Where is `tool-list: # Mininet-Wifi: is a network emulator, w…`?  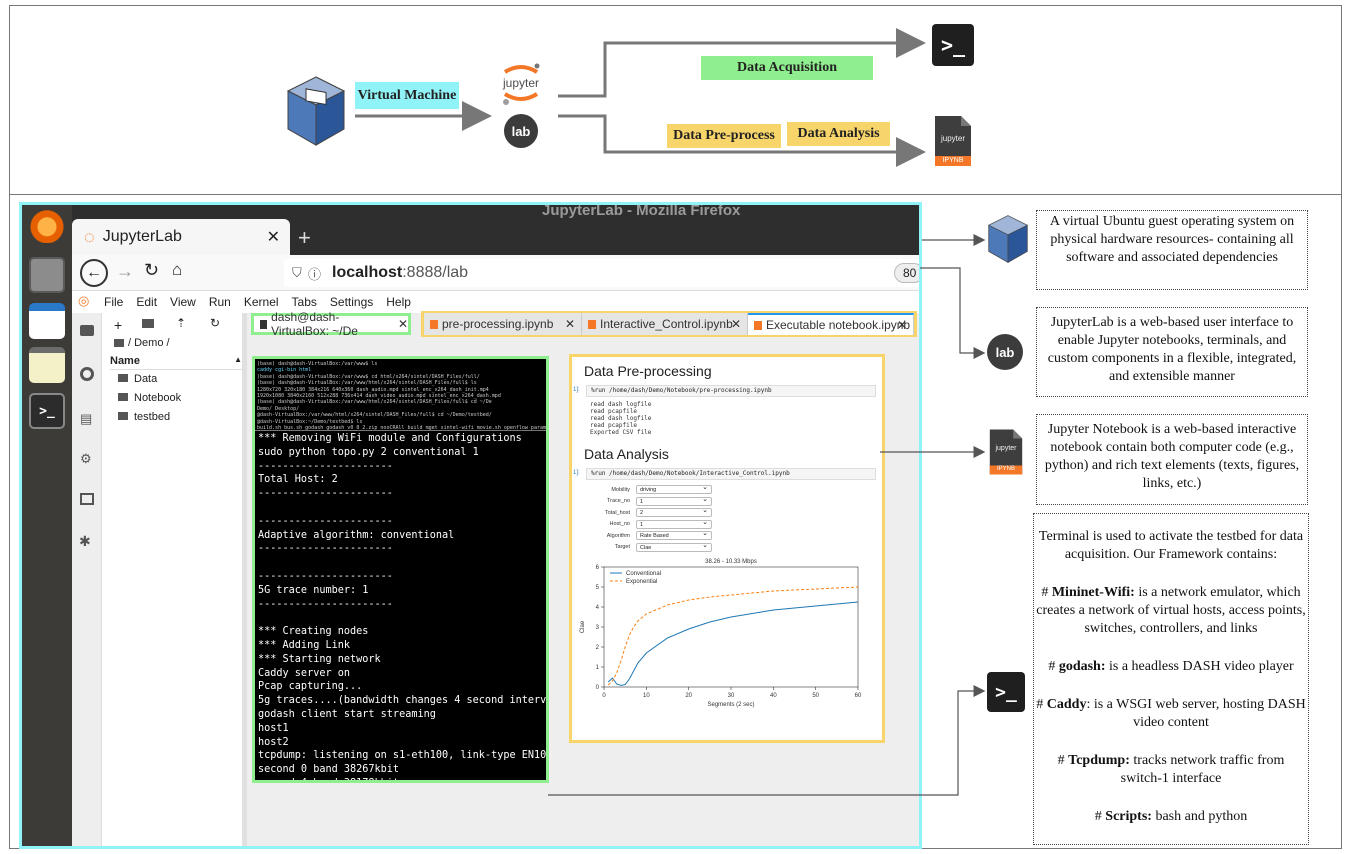
tool-list: # Mininet-Wifi: is a network emulator, w… is located at coordinates (1171, 705).